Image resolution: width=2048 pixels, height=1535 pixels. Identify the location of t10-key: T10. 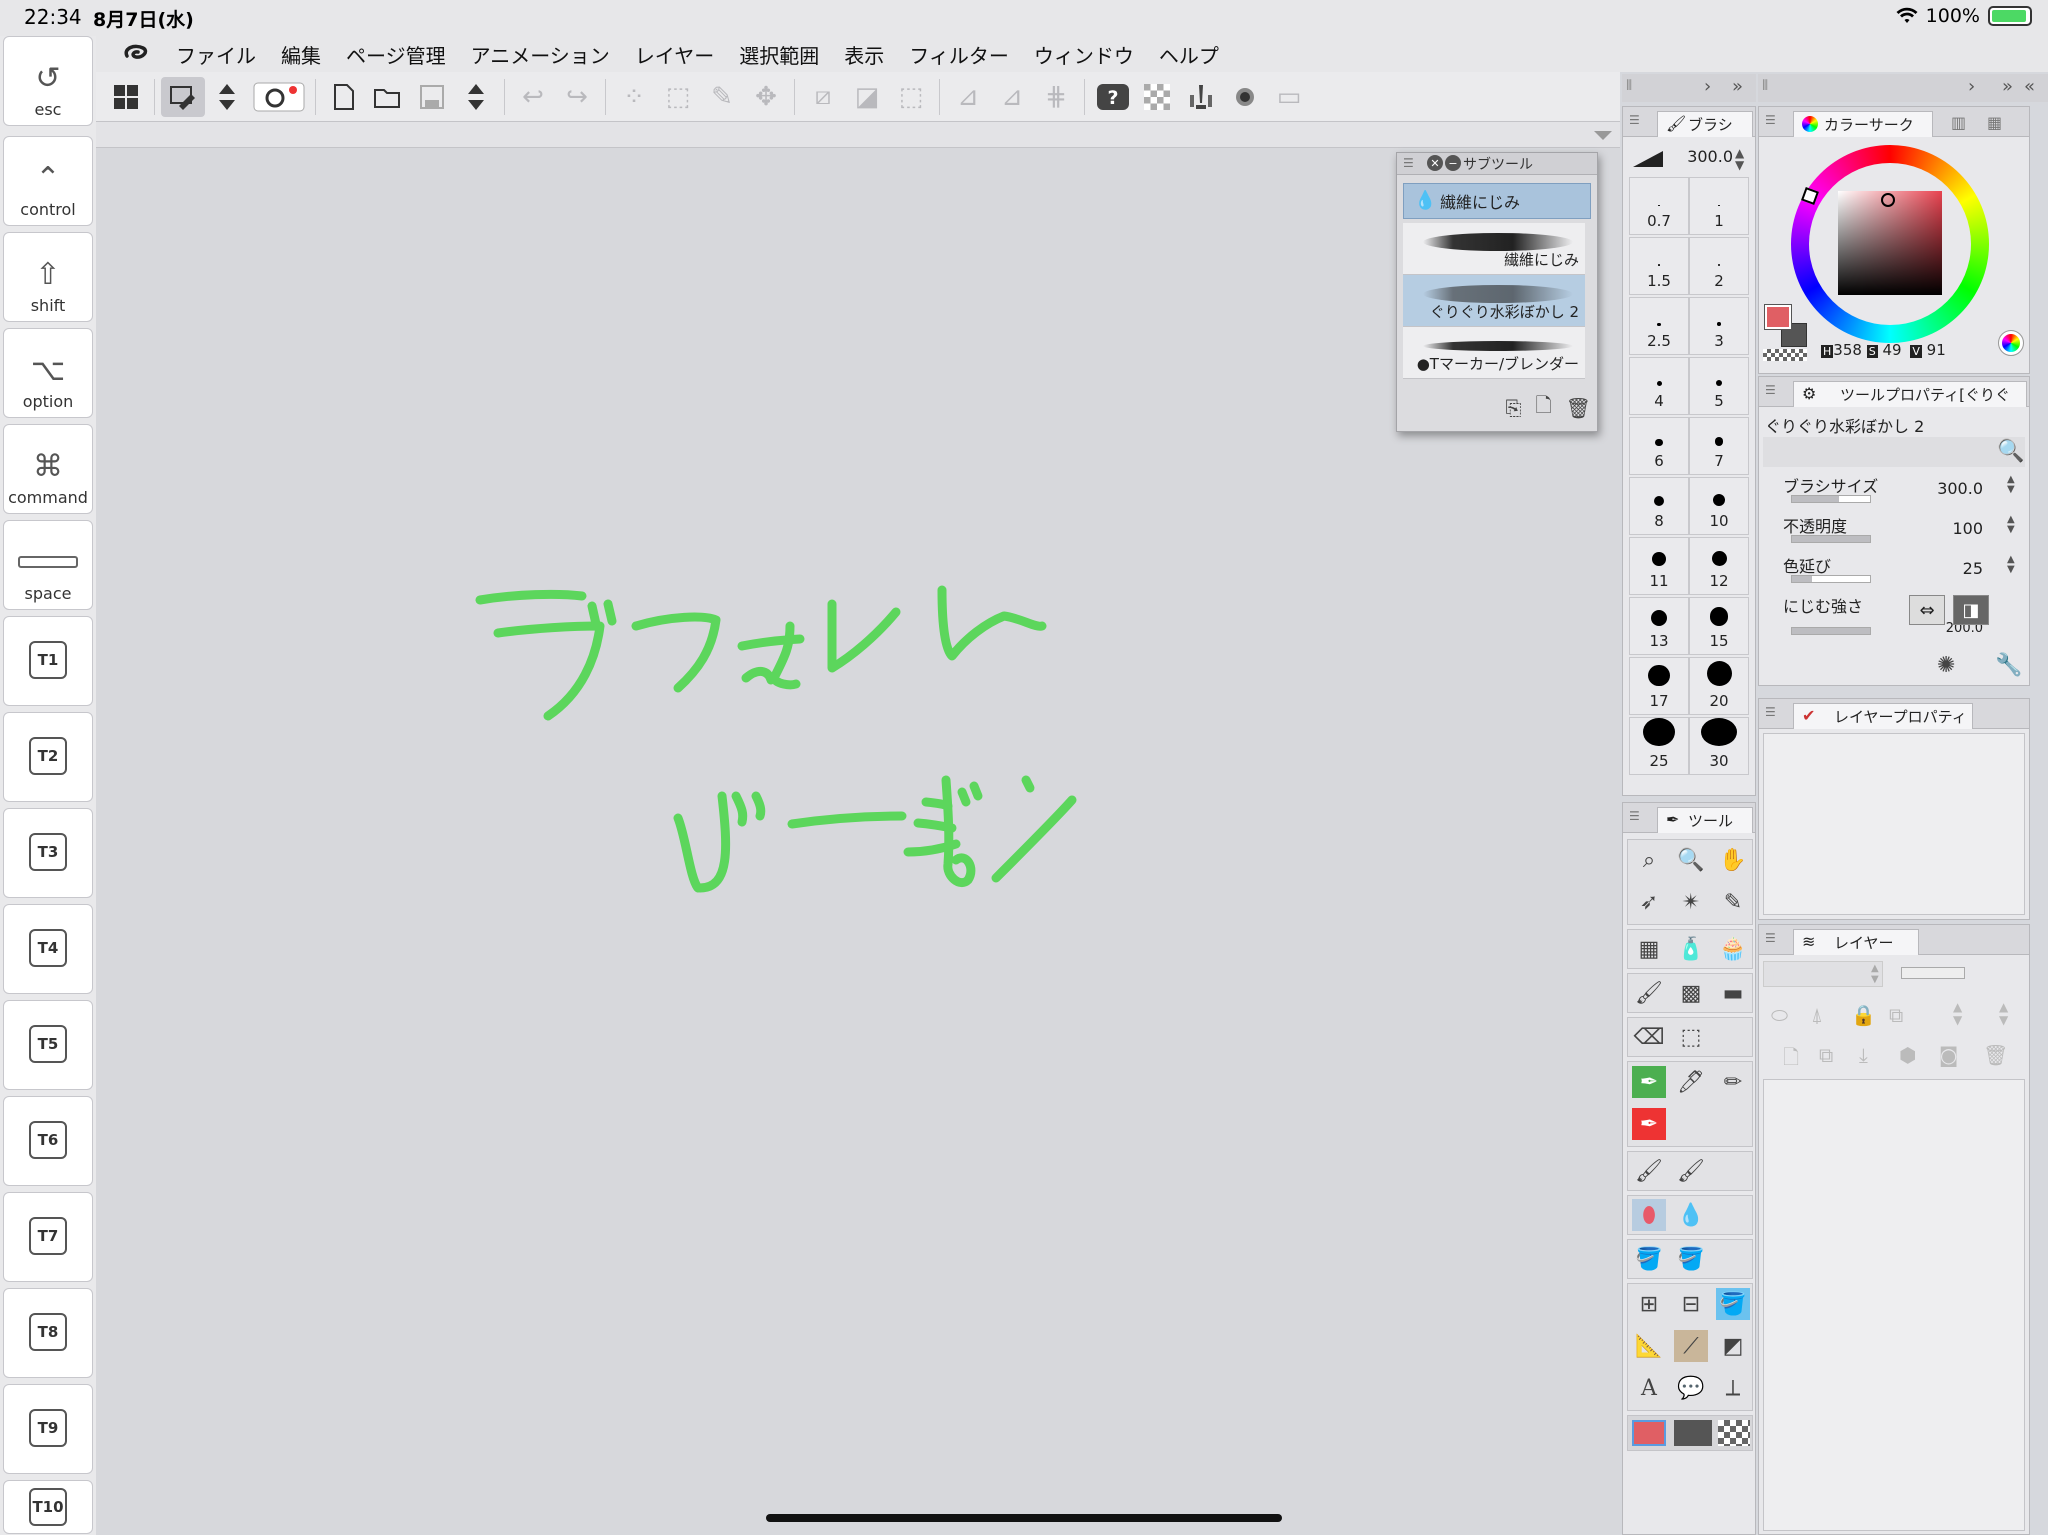
(48, 1507).